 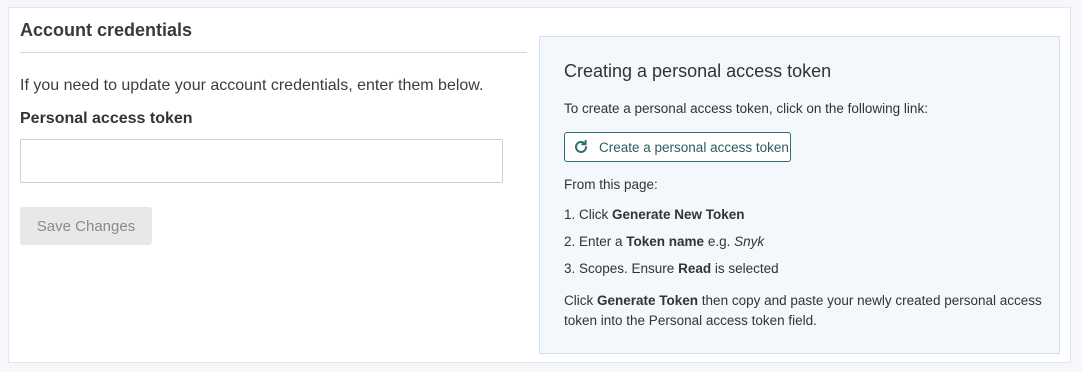 What do you see at coordinates (261, 161) in the screenshot?
I see `personal-access-token-input` at bounding box center [261, 161].